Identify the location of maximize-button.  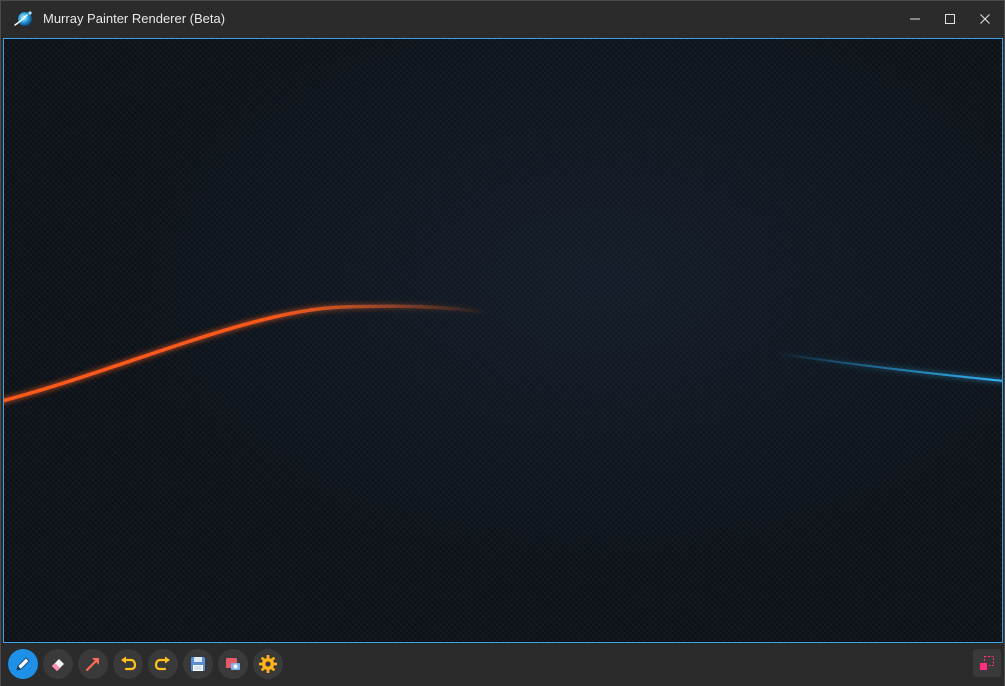
(950, 19).